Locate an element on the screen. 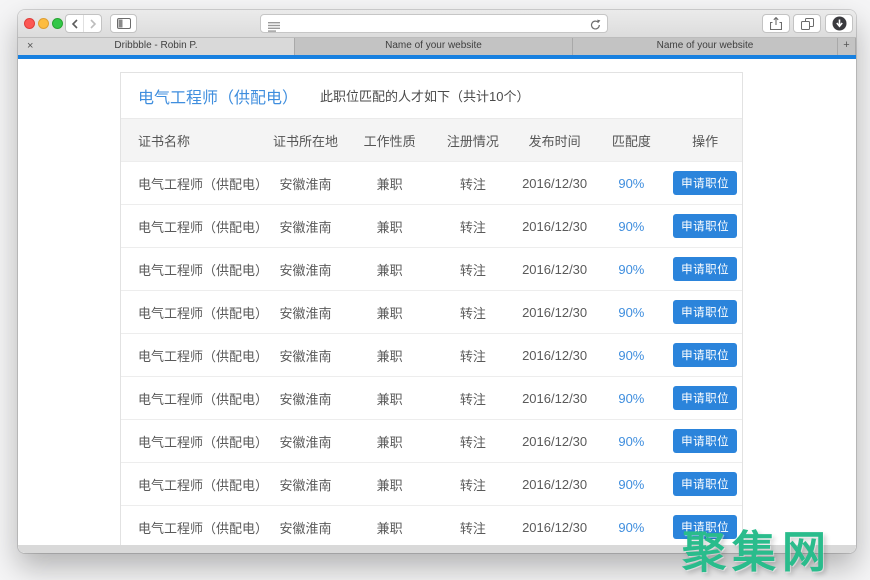  column-header-registration: 注册情况 is located at coordinates (472, 141).